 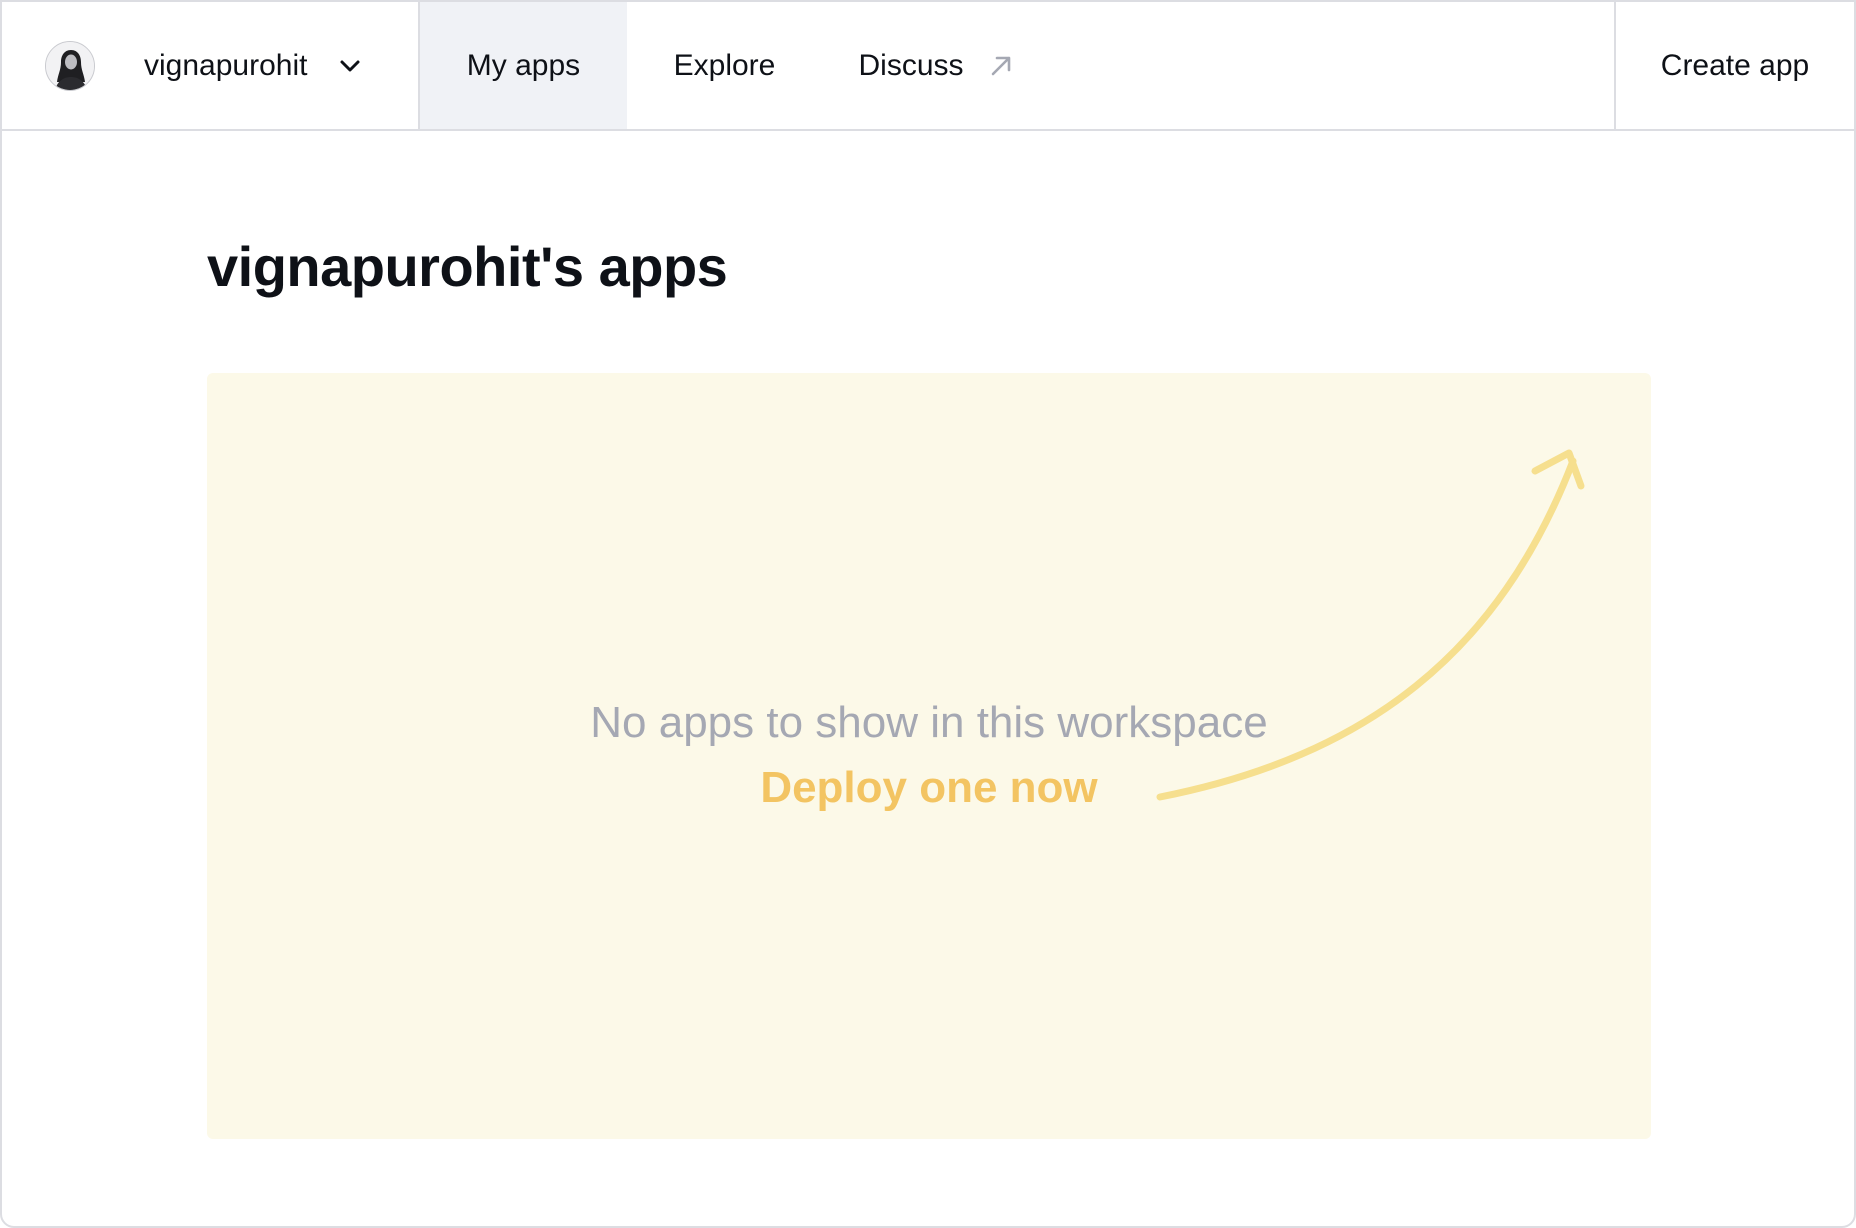 What do you see at coordinates (1000, 65) in the screenshot?
I see `external-link-arrow-icon` at bounding box center [1000, 65].